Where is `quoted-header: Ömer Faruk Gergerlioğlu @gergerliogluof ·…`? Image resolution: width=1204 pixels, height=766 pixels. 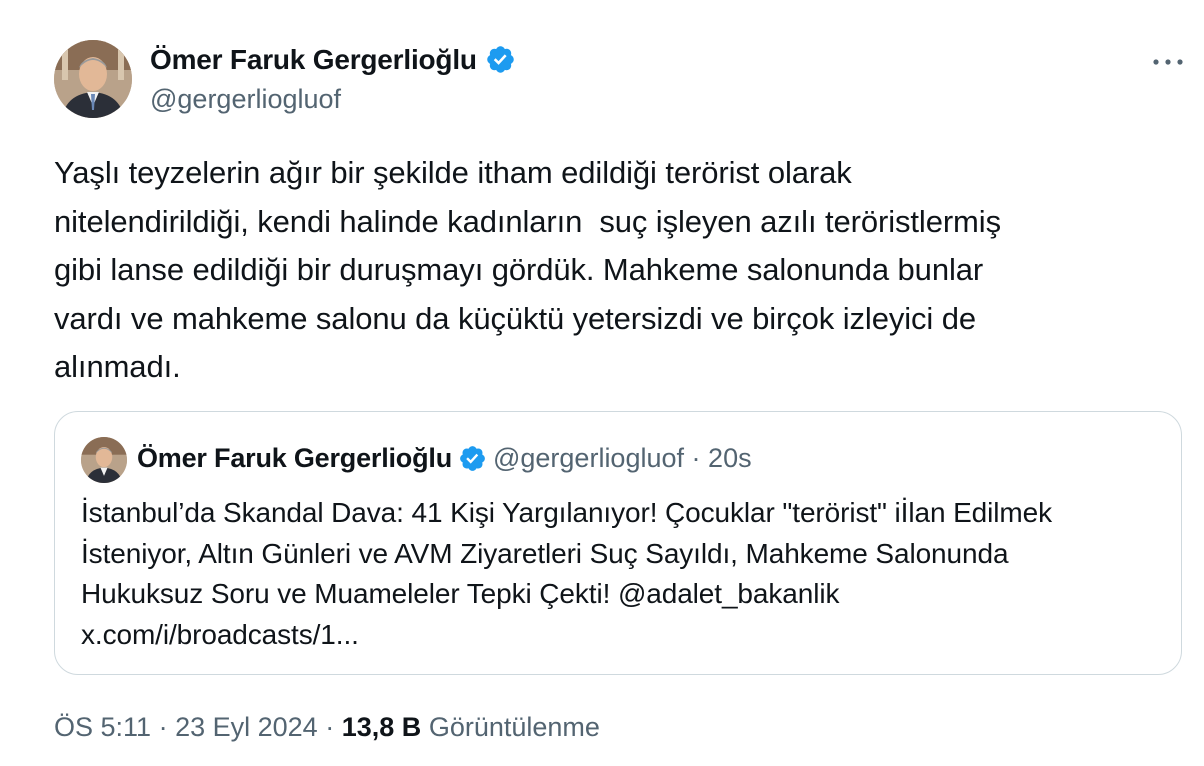
quoted-header: Ömer Faruk Gergerlioğlu @gergerliogluof ·… is located at coordinates (444, 458).